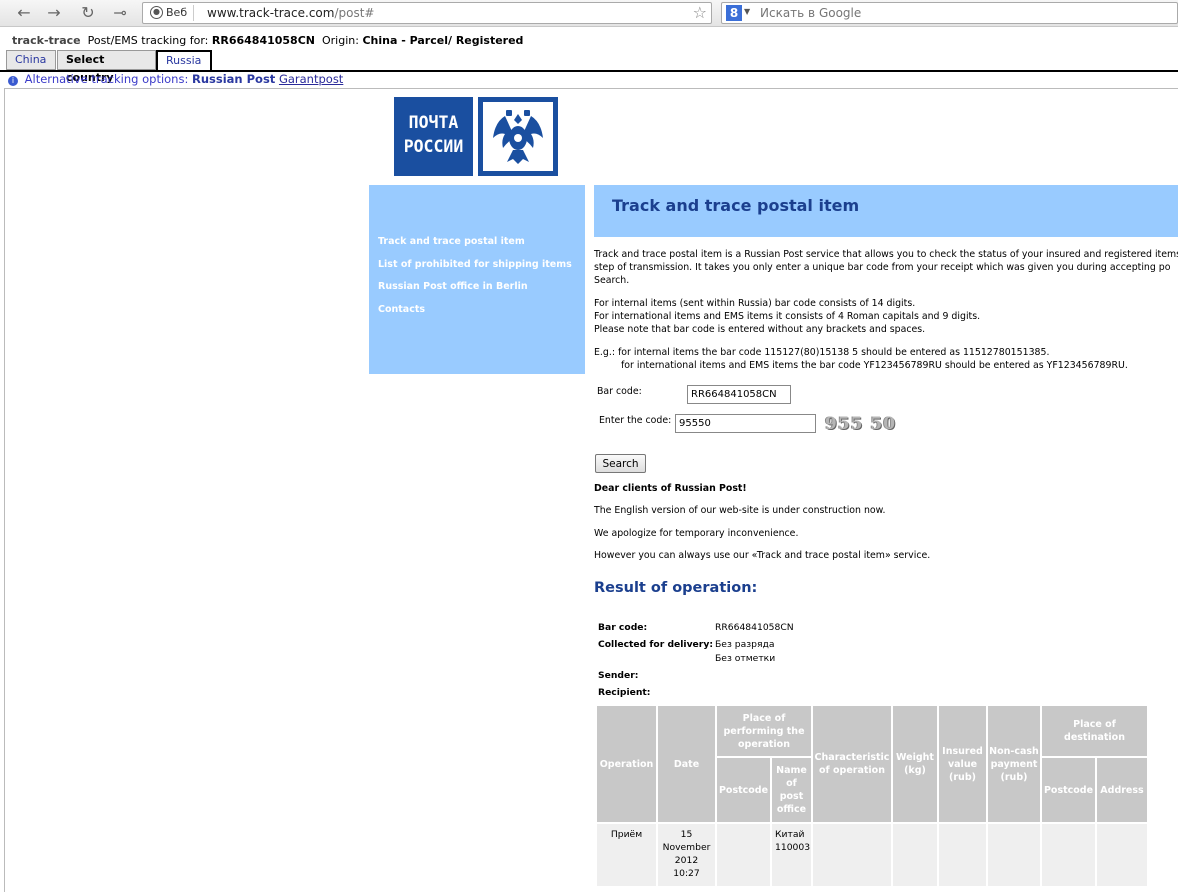 The width and height of the screenshot is (1178, 892). What do you see at coordinates (106, 67) in the screenshot?
I see `tab-select-country: Select country` at bounding box center [106, 67].